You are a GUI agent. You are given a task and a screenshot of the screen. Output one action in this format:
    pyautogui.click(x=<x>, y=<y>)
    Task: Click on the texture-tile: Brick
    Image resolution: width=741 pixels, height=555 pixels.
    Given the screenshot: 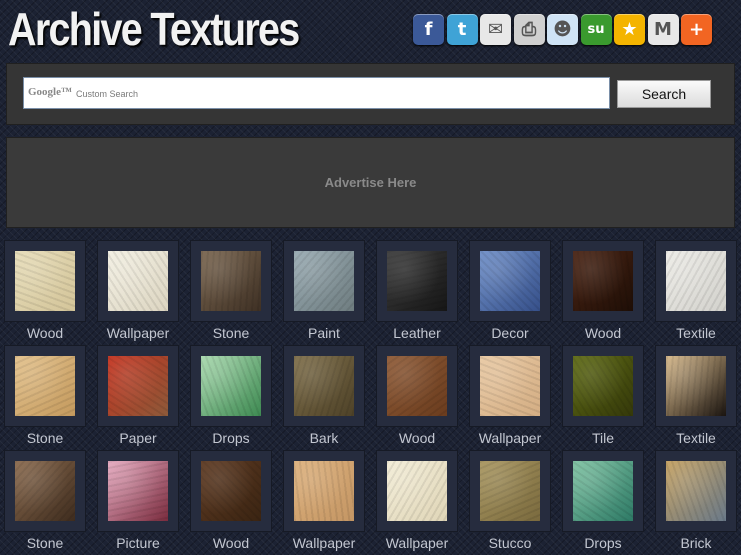 What is the action you would take?
    pyautogui.click(x=696, y=501)
    